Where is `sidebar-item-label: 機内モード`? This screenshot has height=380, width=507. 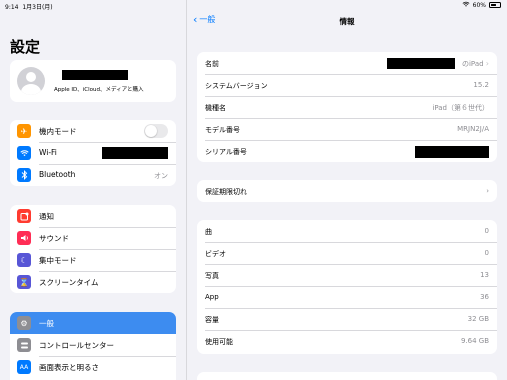 sidebar-item-label: 機内モード is located at coordinates (58, 131).